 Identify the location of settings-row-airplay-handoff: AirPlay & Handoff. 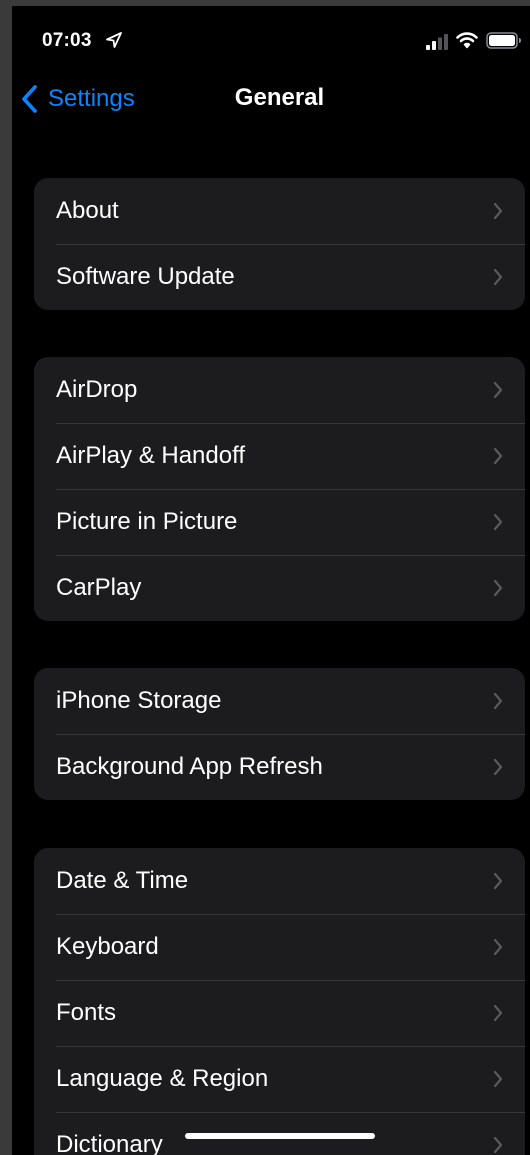
(279, 456).